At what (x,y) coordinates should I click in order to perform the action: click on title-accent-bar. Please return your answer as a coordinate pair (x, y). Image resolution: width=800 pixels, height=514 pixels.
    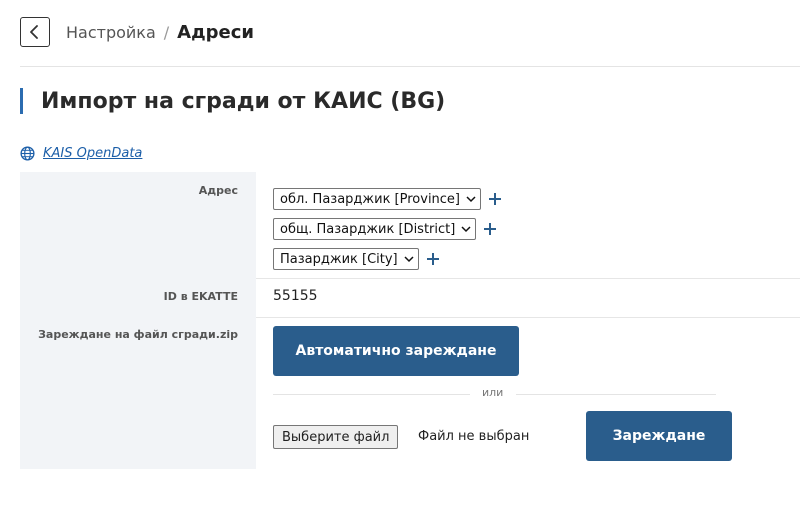
    Looking at the image, I should click on (21, 101).